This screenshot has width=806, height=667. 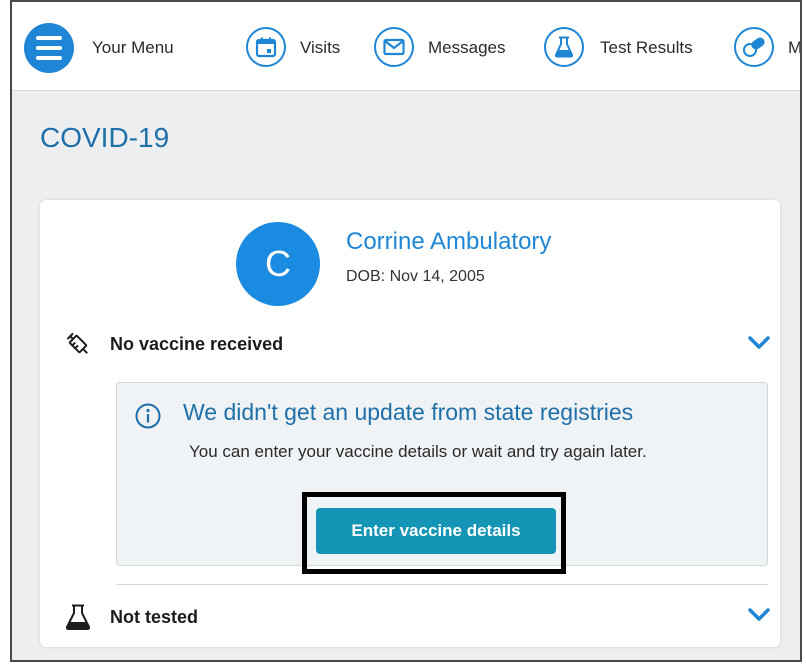 I want to click on syringe-icon, so click(x=77, y=343).